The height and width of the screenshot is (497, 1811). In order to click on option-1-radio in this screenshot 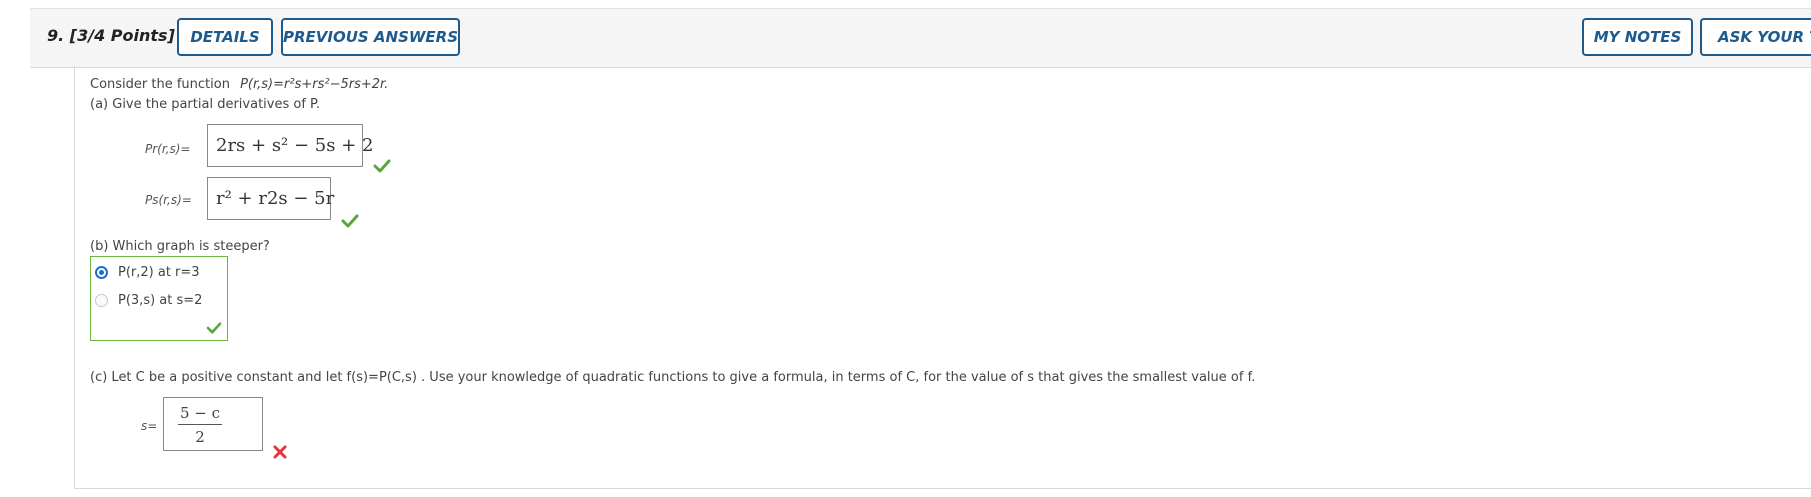, I will do `click(101, 272)`.